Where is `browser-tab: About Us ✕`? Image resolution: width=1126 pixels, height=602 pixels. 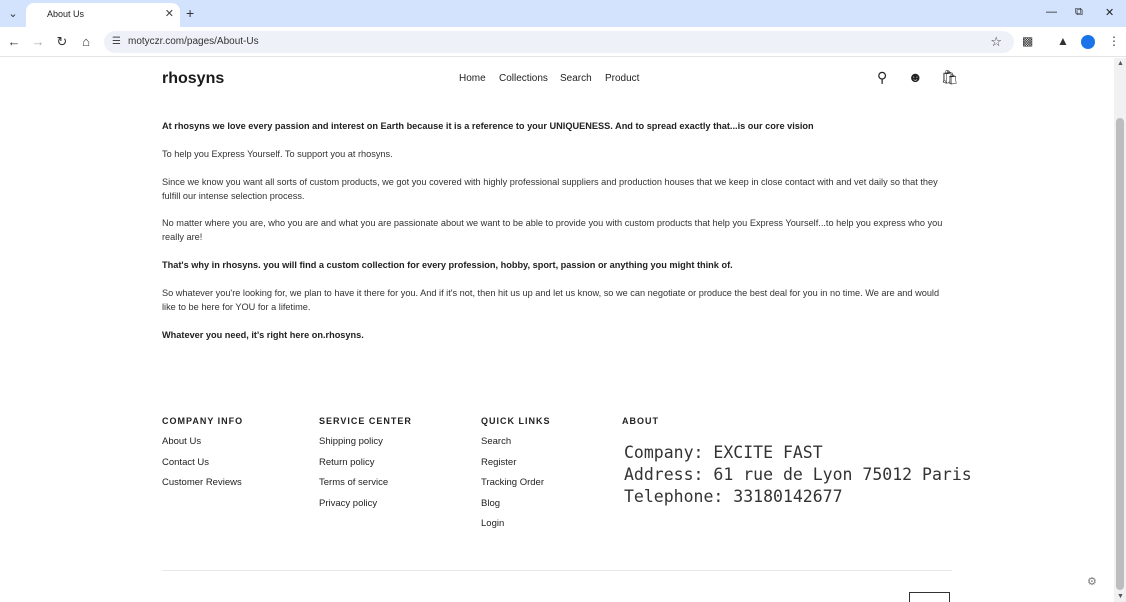 browser-tab: About Us ✕ is located at coordinates (103, 15).